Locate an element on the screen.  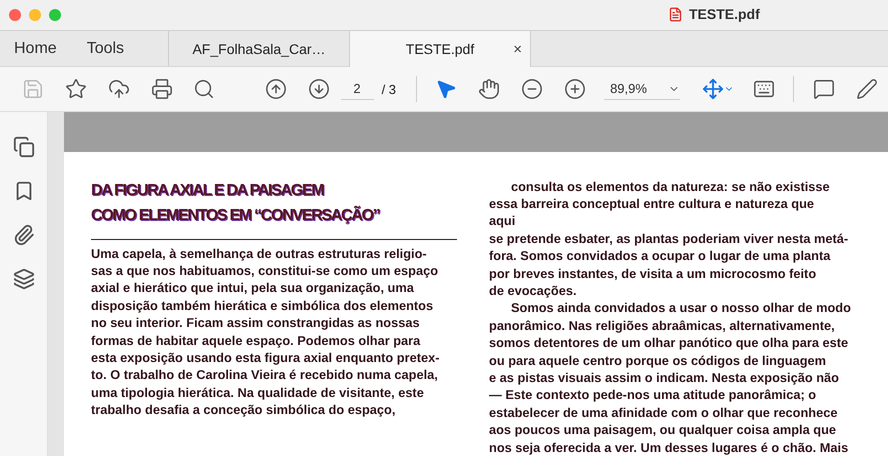
page-number-field: 2 is located at coordinates (357, 89).